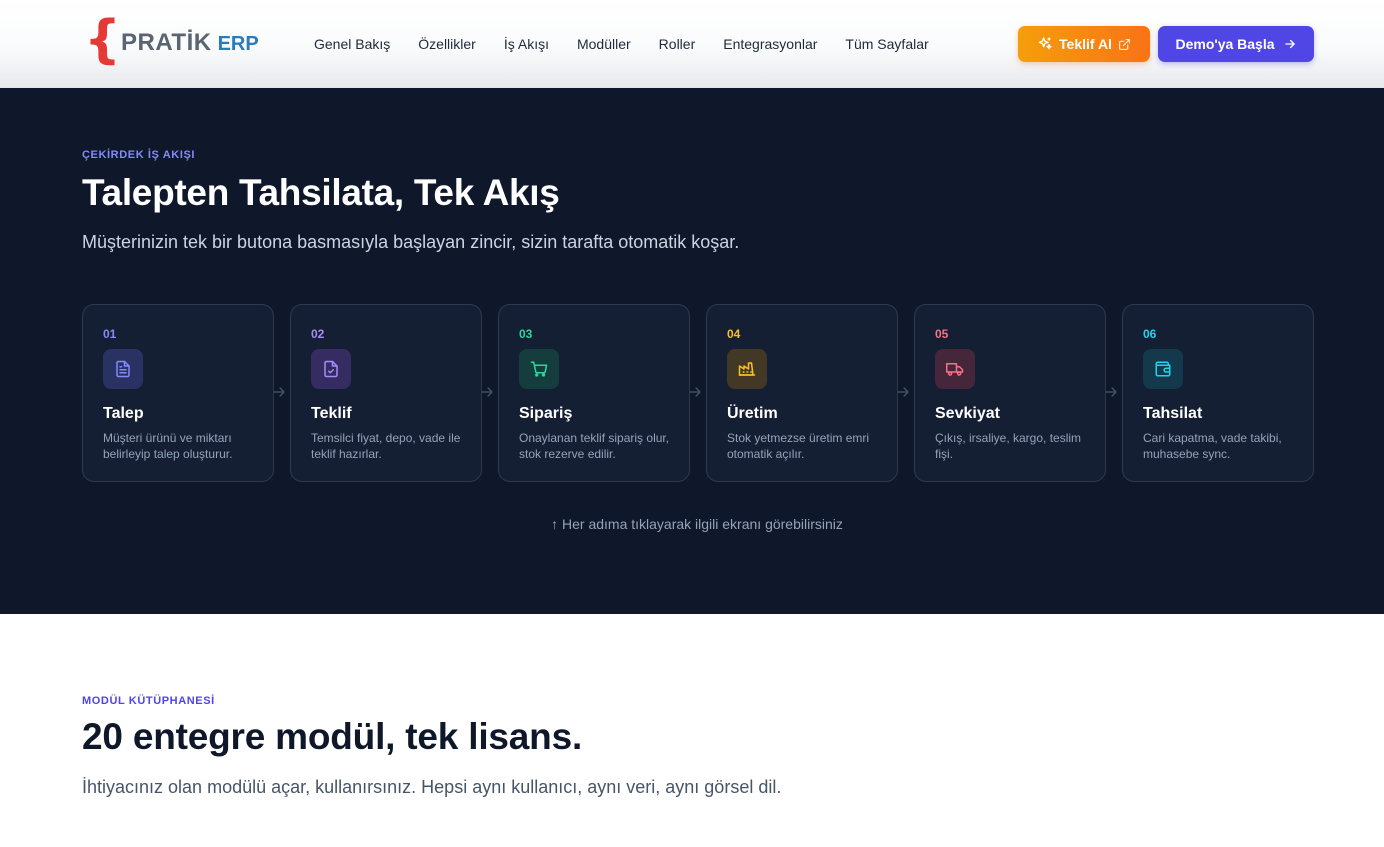 This screenshot has width=1384, height=847. I want to click on step-title: Üretim, so click(752, 413).